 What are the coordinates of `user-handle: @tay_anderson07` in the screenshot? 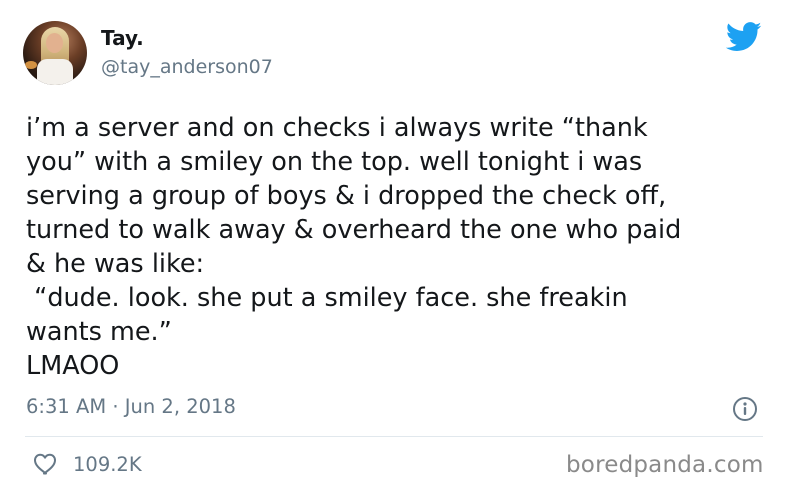 It's located at (187, 67).